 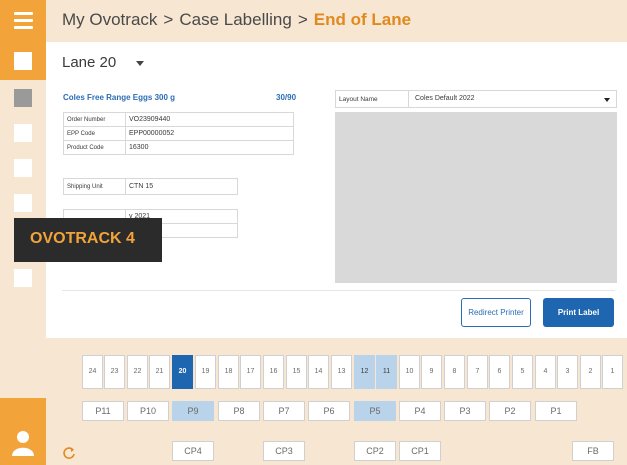 I want to click on ovotrack-badge: OVOTRACK 4, so click(x=88, y=240).